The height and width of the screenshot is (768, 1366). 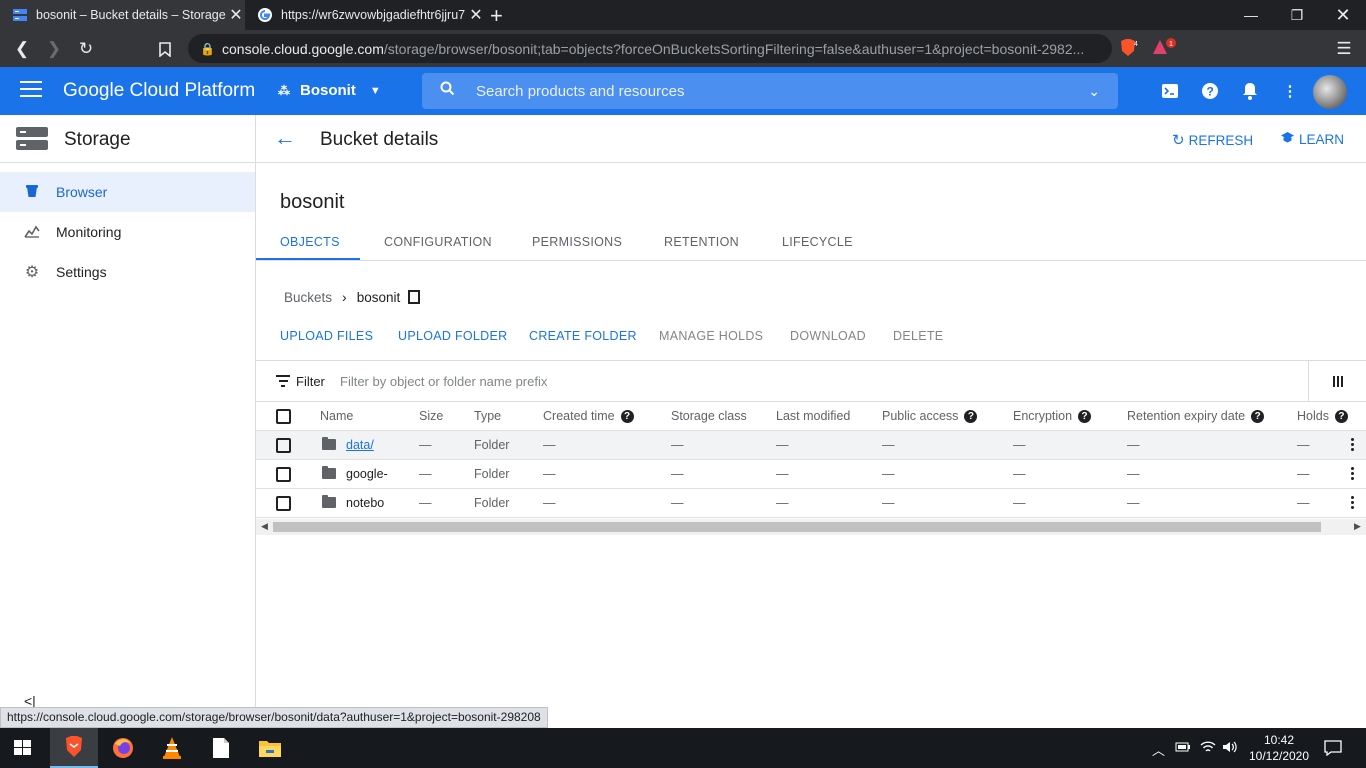 What do you see at coordinates (1333, 749) in the screenshot?
I see `notification-center-icon` at bounding box center [1333, 749].